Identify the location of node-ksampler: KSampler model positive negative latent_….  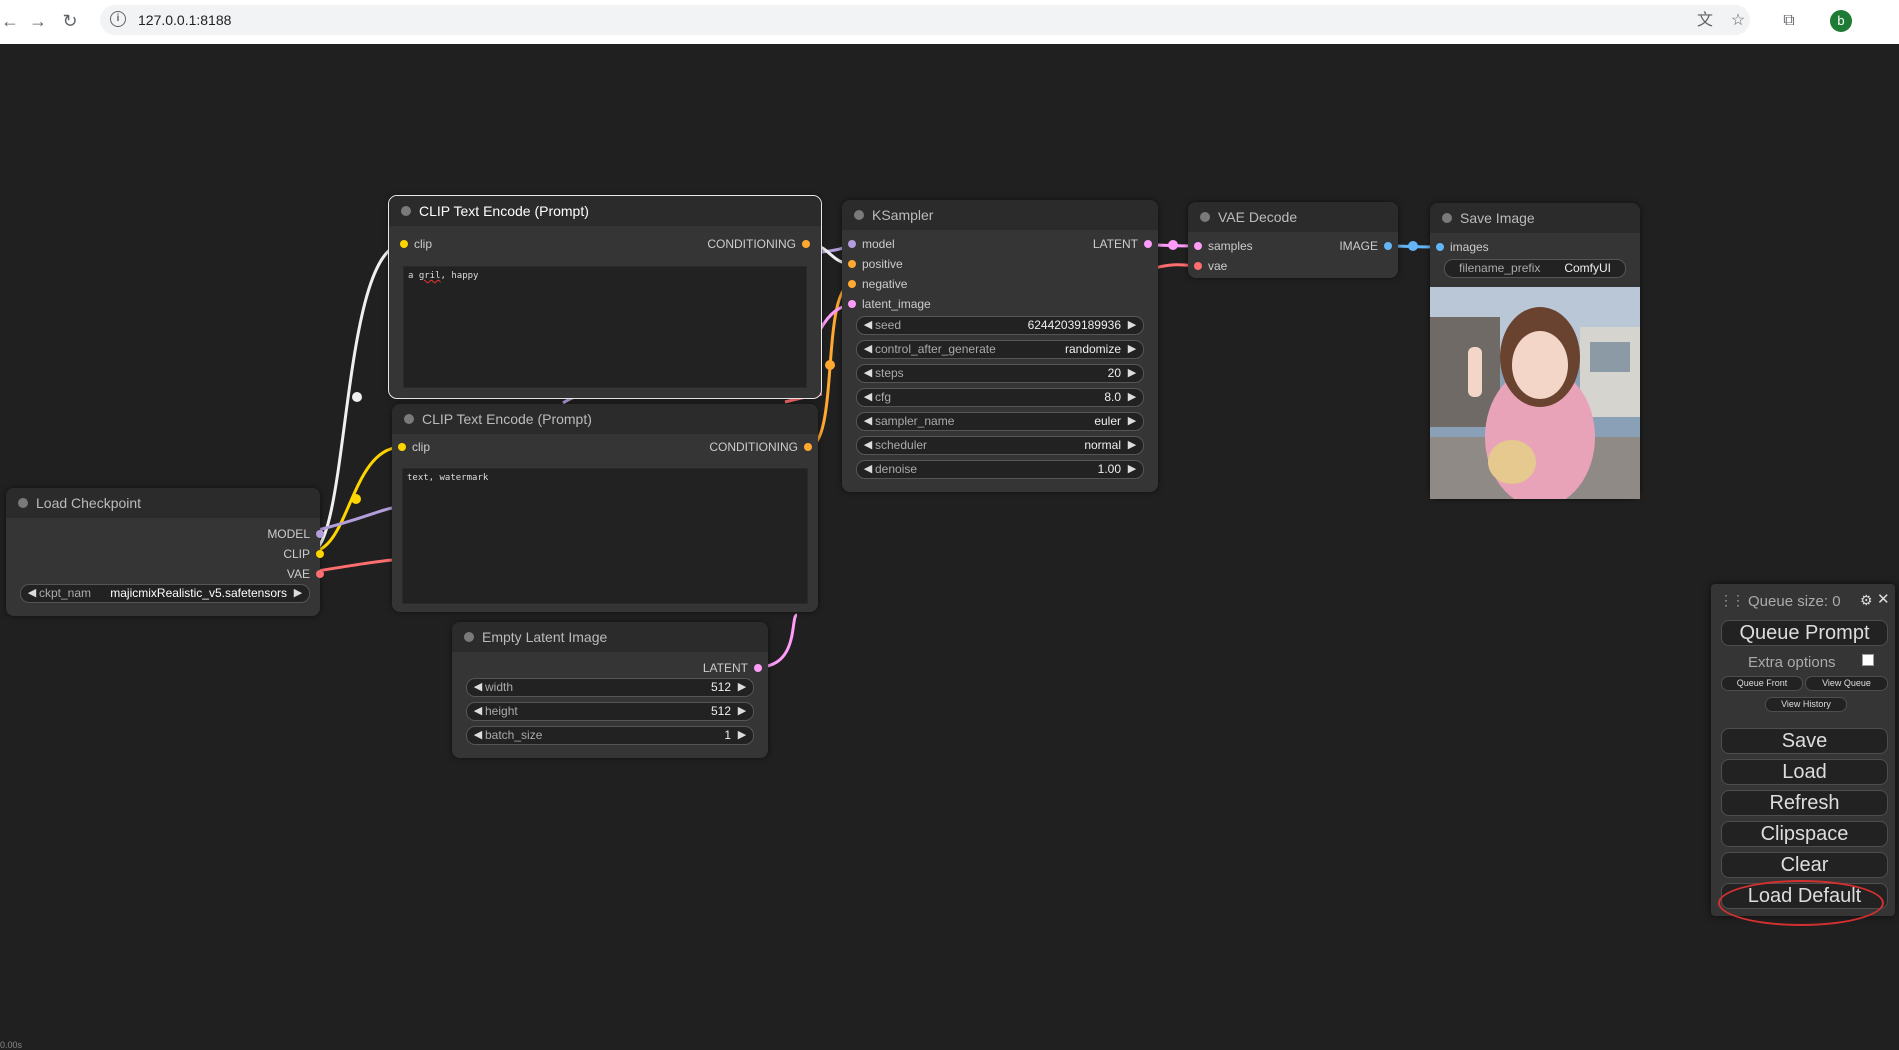
(1000, 346).